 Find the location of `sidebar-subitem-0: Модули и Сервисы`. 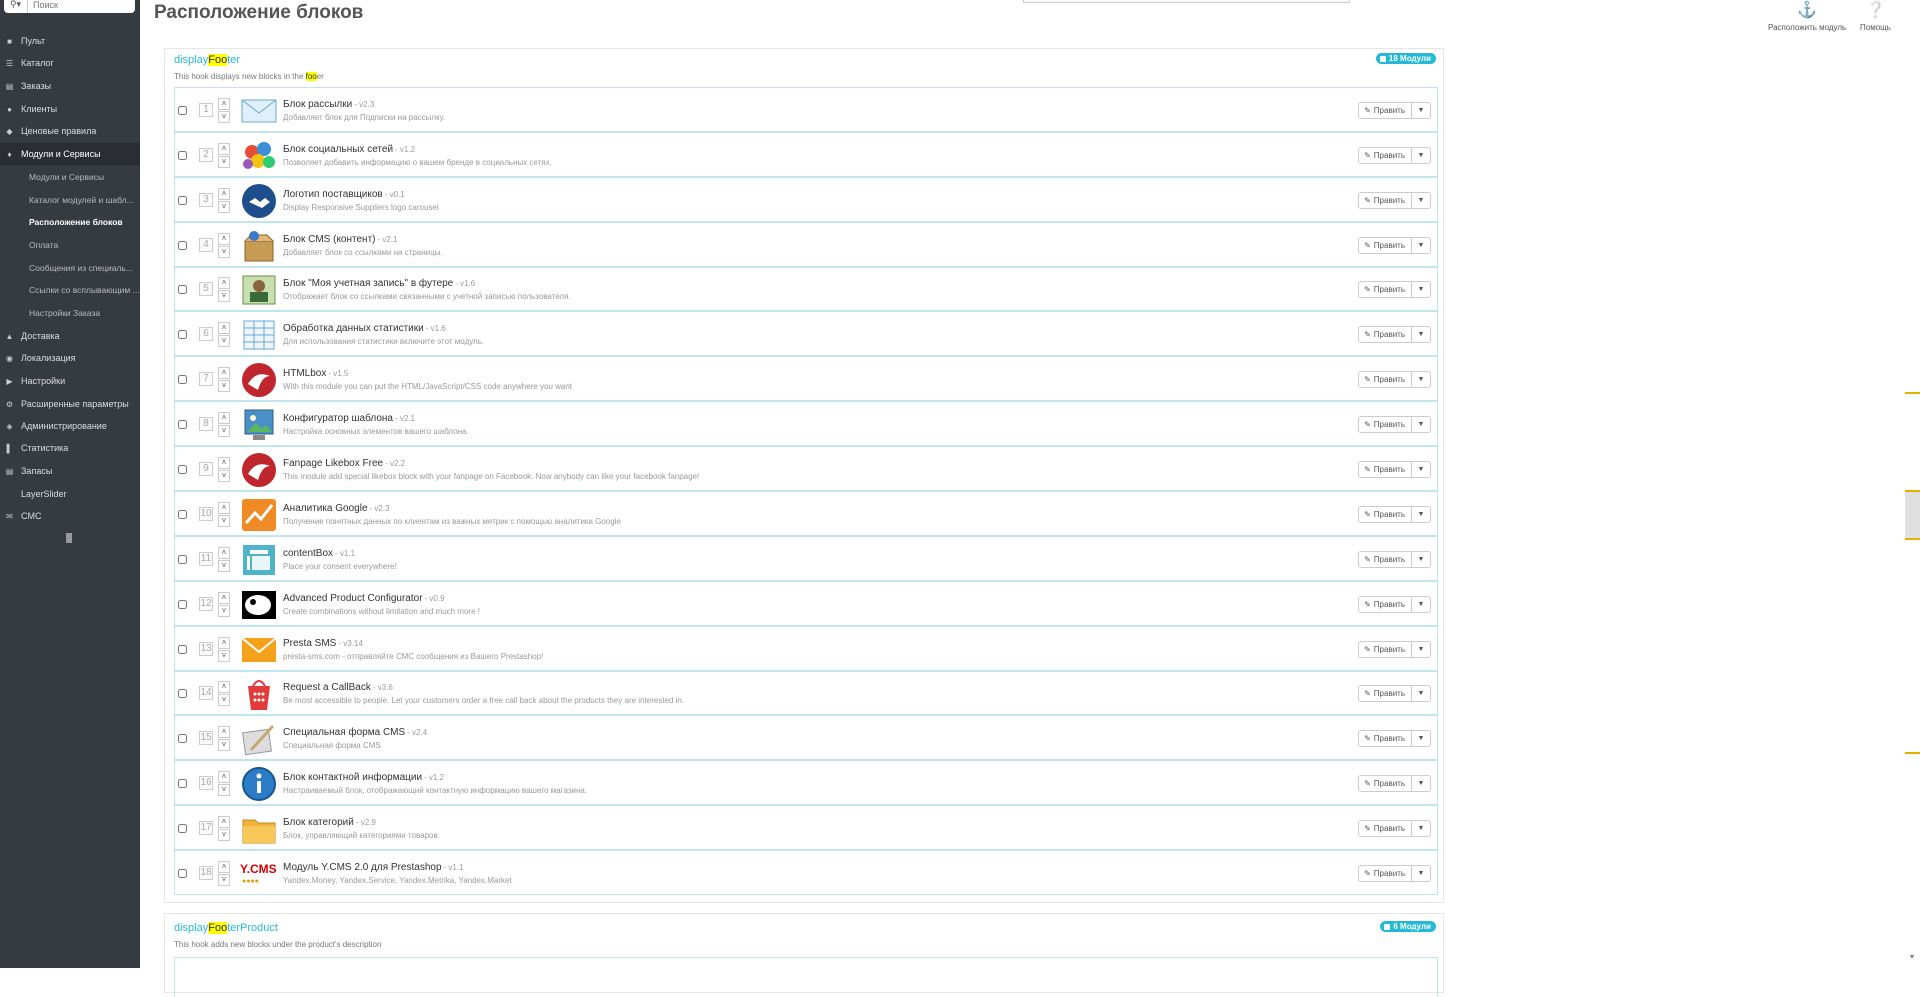

sidebar-subitem-0: Модули и Сервисы is located at coordinates (70, 177).